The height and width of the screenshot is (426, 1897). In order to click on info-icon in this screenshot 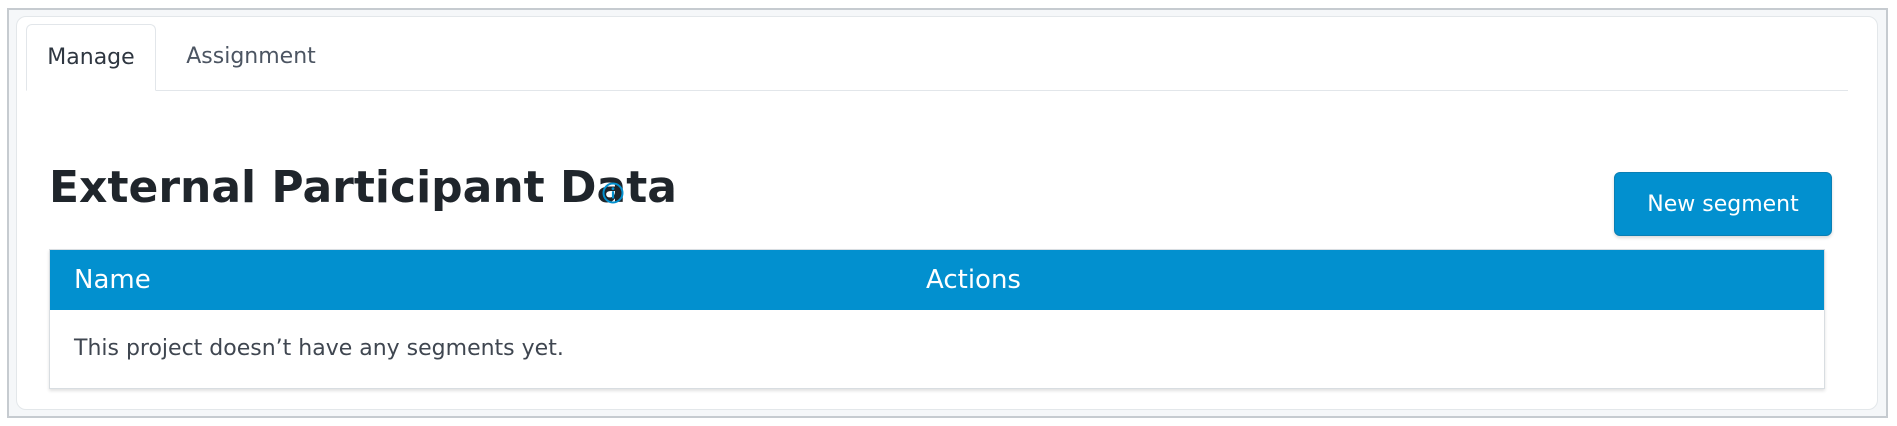, I will do `click(613, 193)`.